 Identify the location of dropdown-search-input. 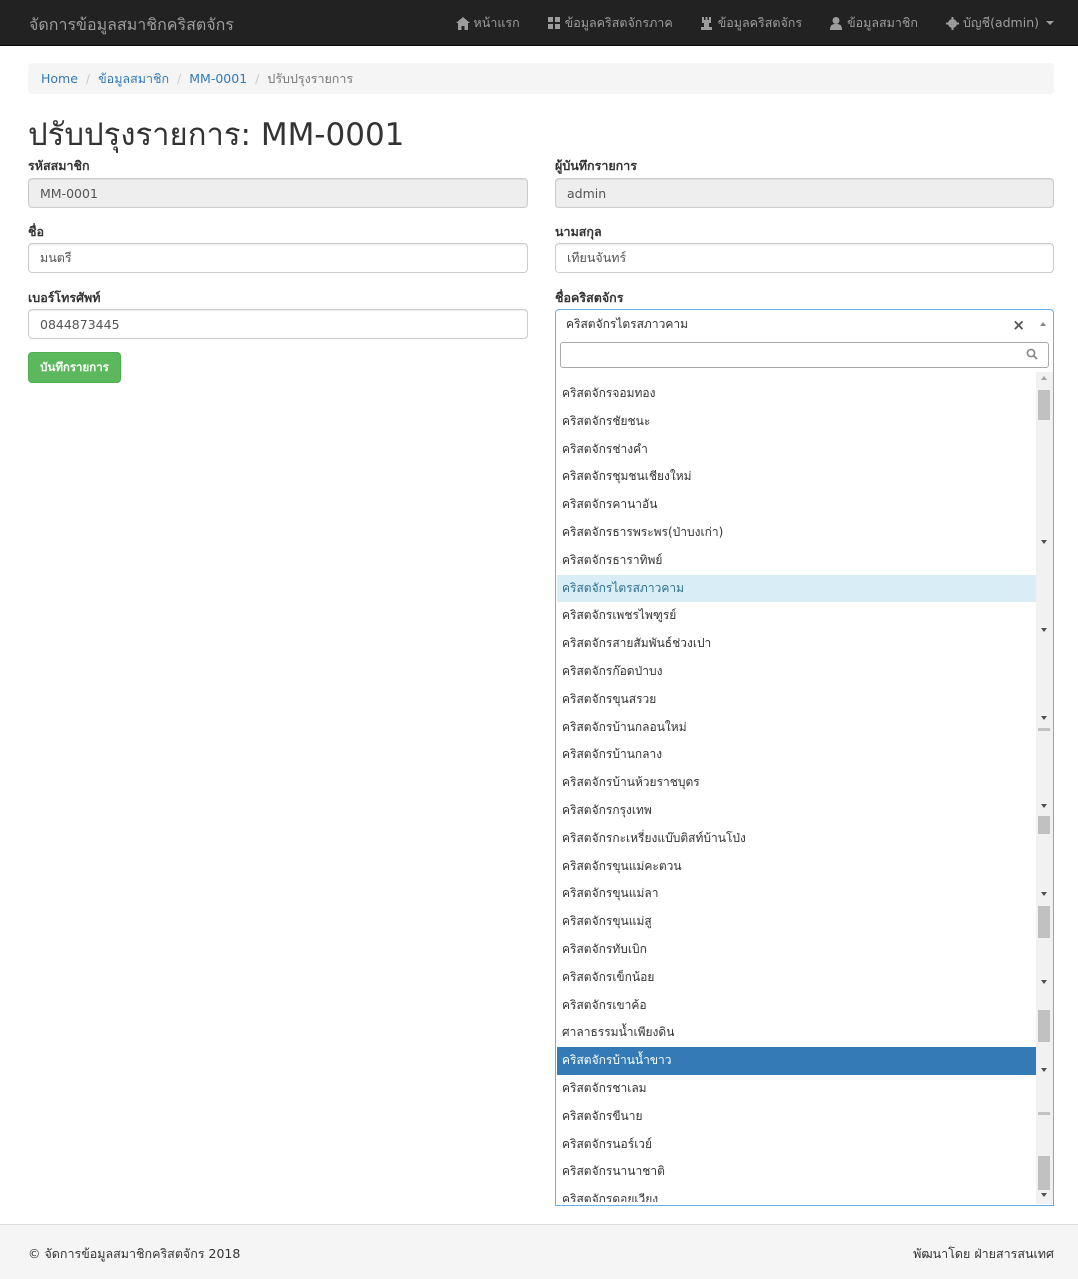
(804, 355).